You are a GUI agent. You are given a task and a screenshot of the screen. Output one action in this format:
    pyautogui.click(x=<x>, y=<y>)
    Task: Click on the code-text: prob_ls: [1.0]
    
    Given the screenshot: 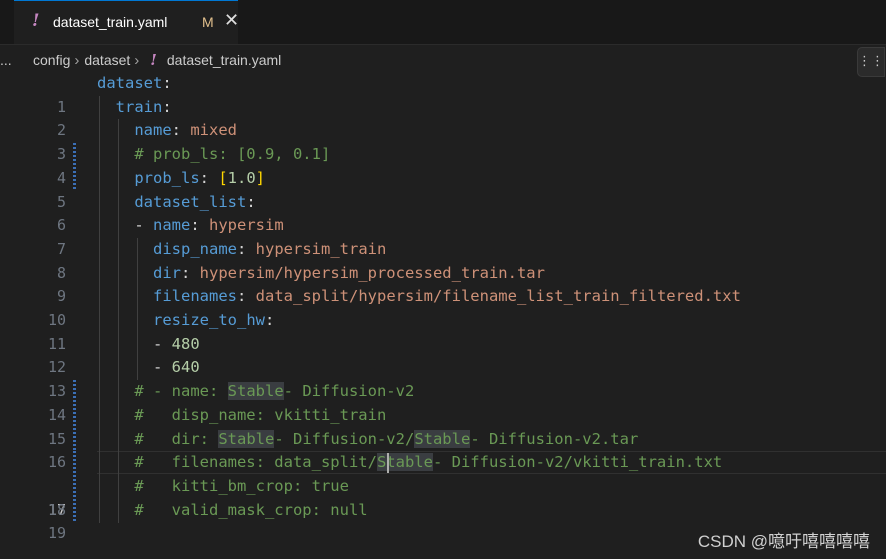 What is the action you would take?
    pyautogui.click(x=200, y=177)
    